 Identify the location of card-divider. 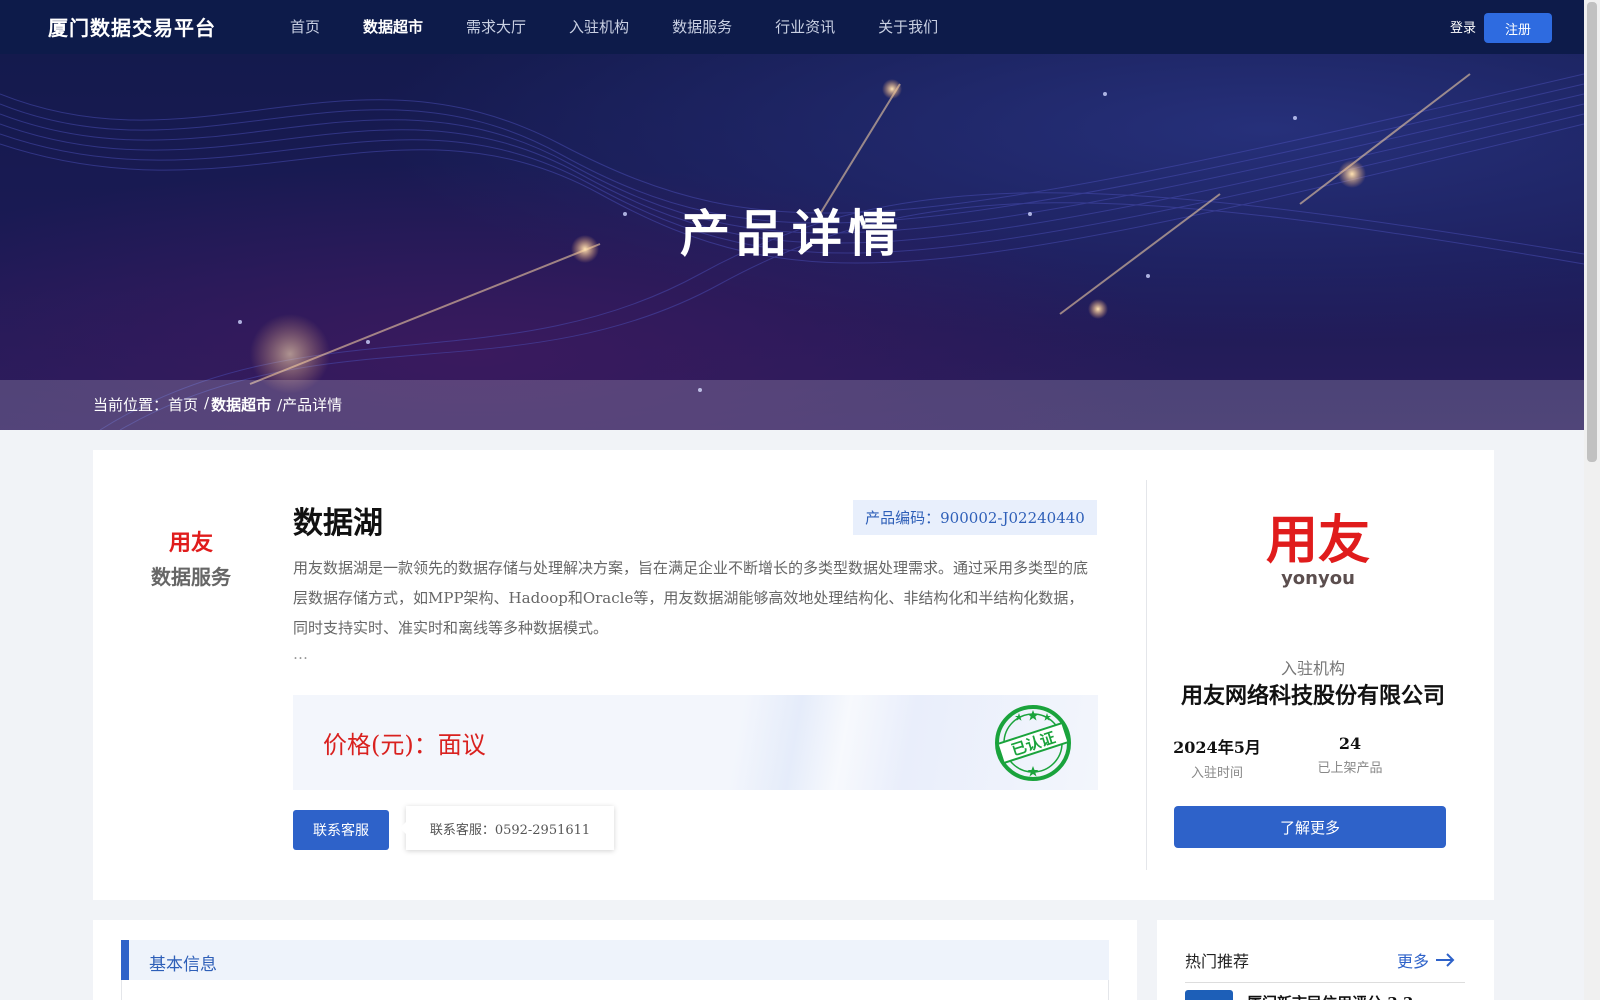
(1146, 675).